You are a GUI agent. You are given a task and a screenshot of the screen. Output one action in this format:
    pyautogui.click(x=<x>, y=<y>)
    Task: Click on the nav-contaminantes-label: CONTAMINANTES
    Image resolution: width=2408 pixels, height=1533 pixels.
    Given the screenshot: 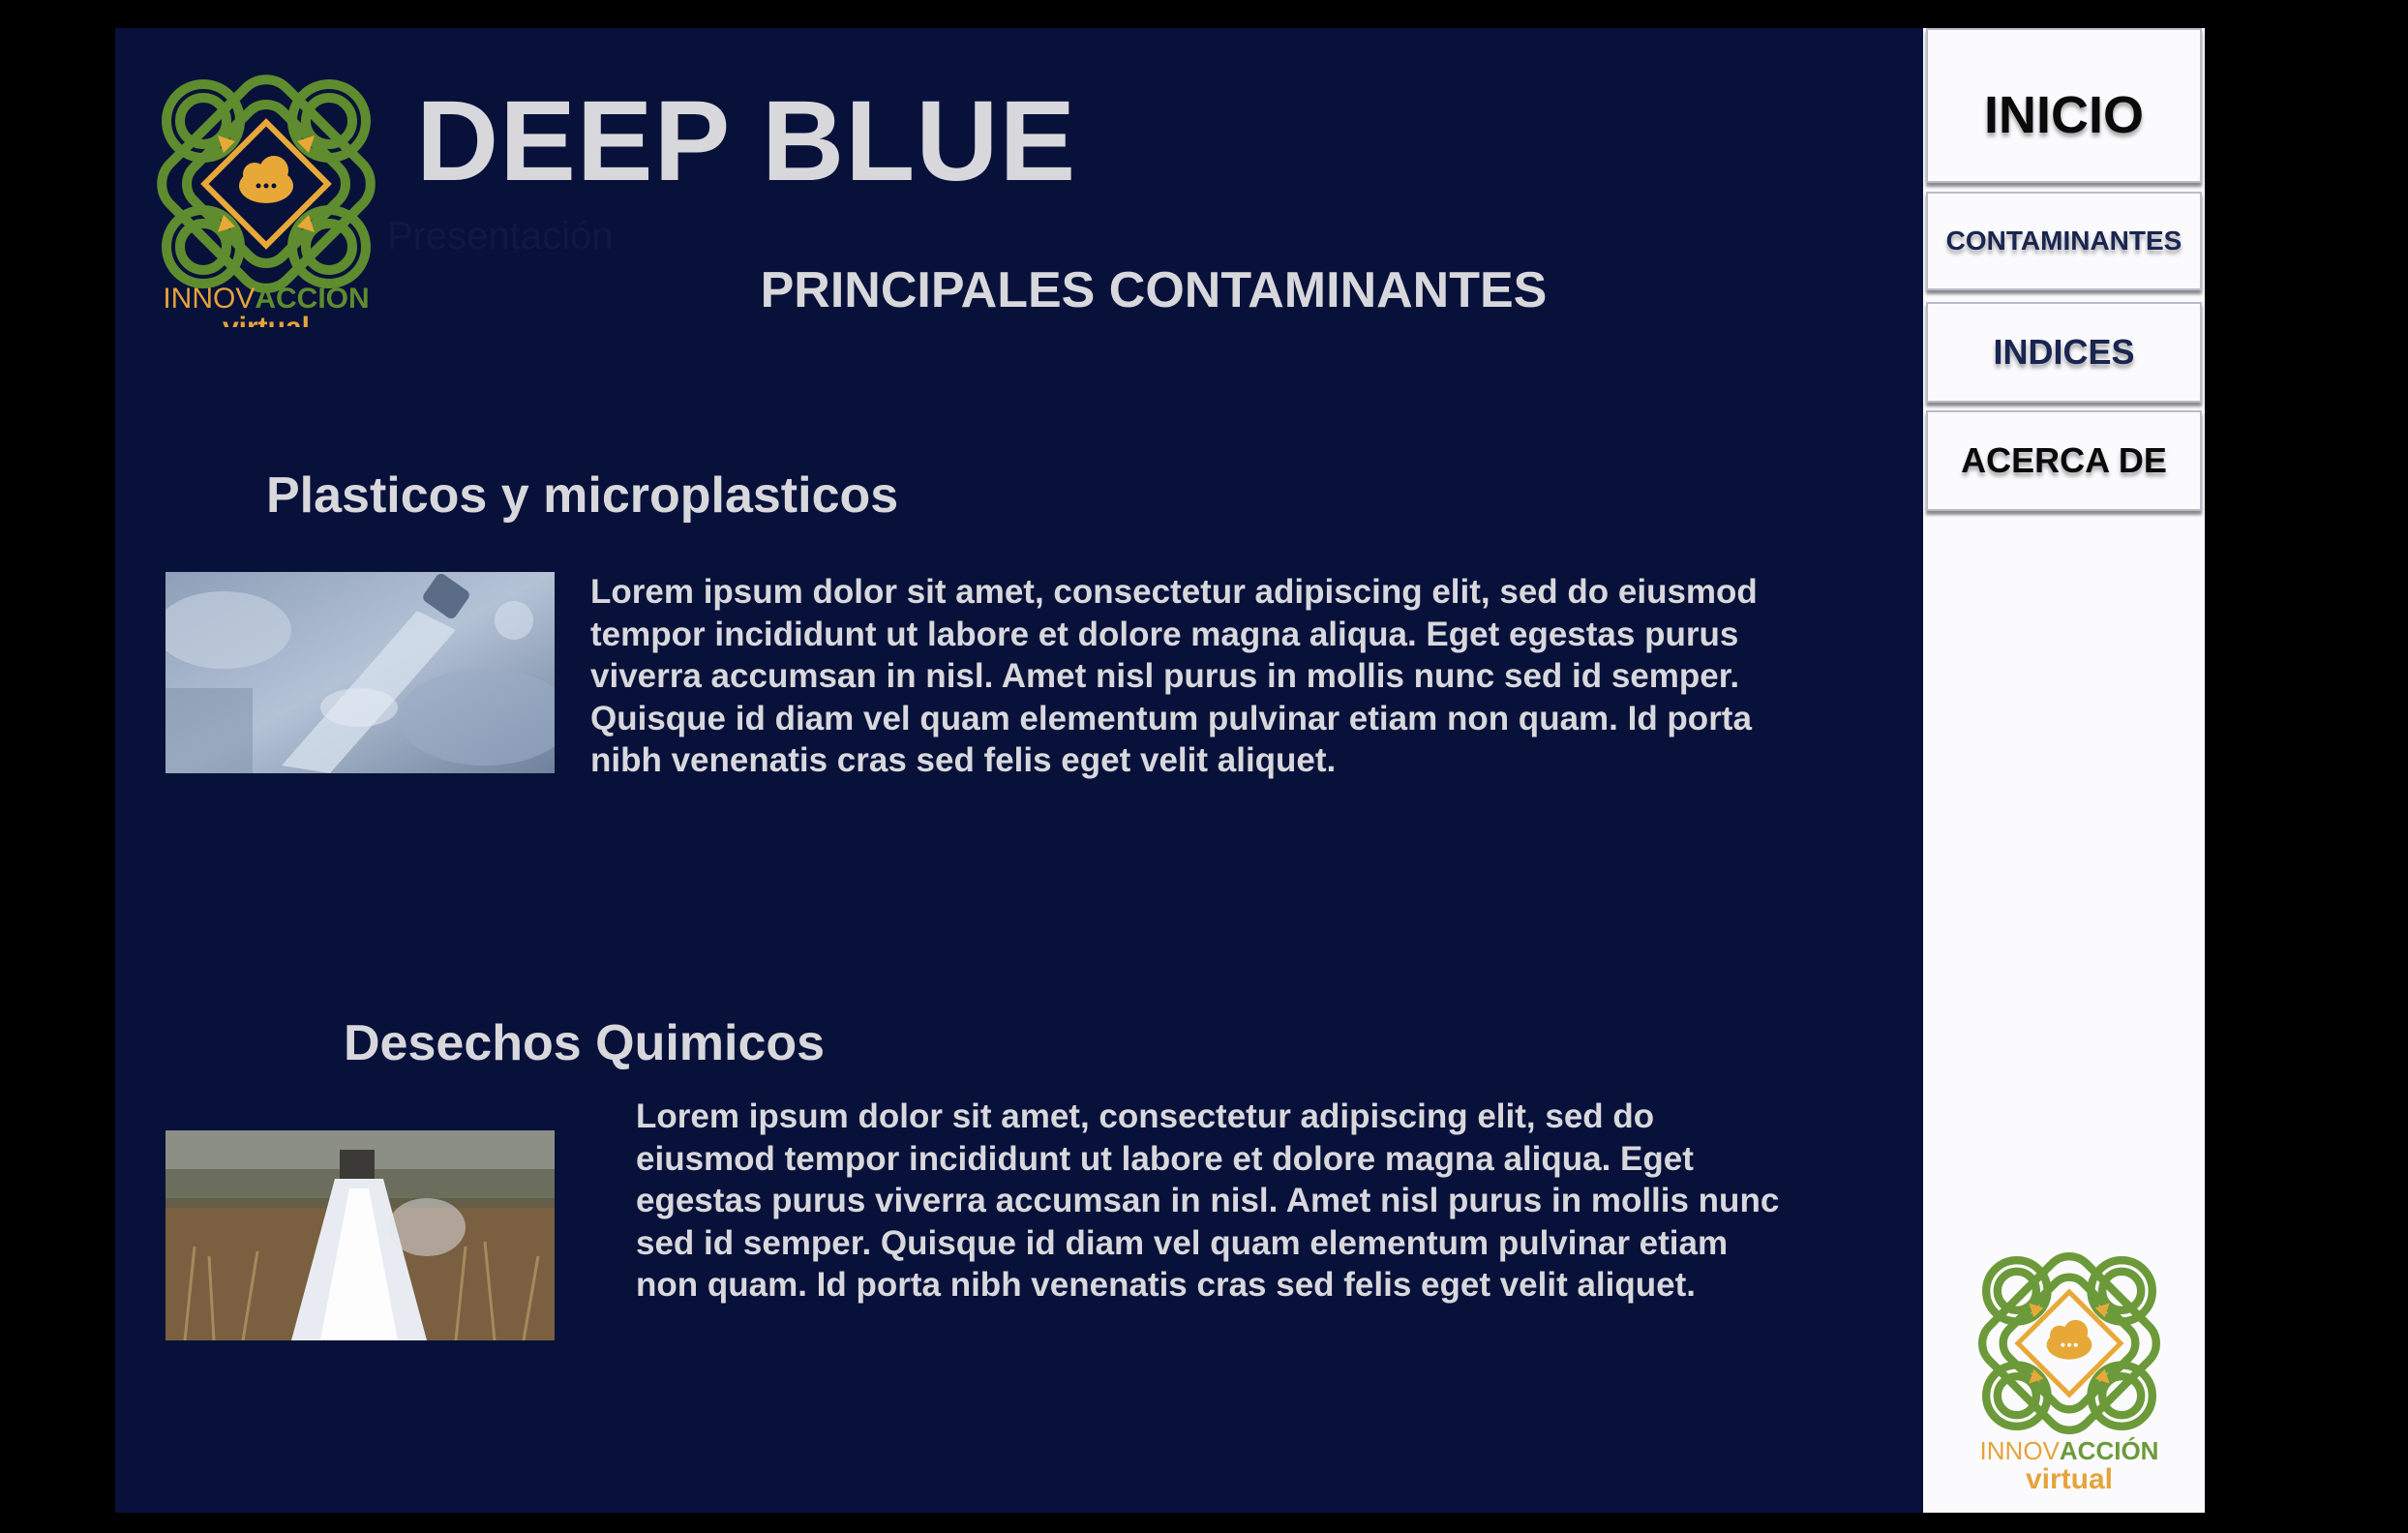 What is the action you would take?
    pyautogui.click(x=2063, y=240)
    